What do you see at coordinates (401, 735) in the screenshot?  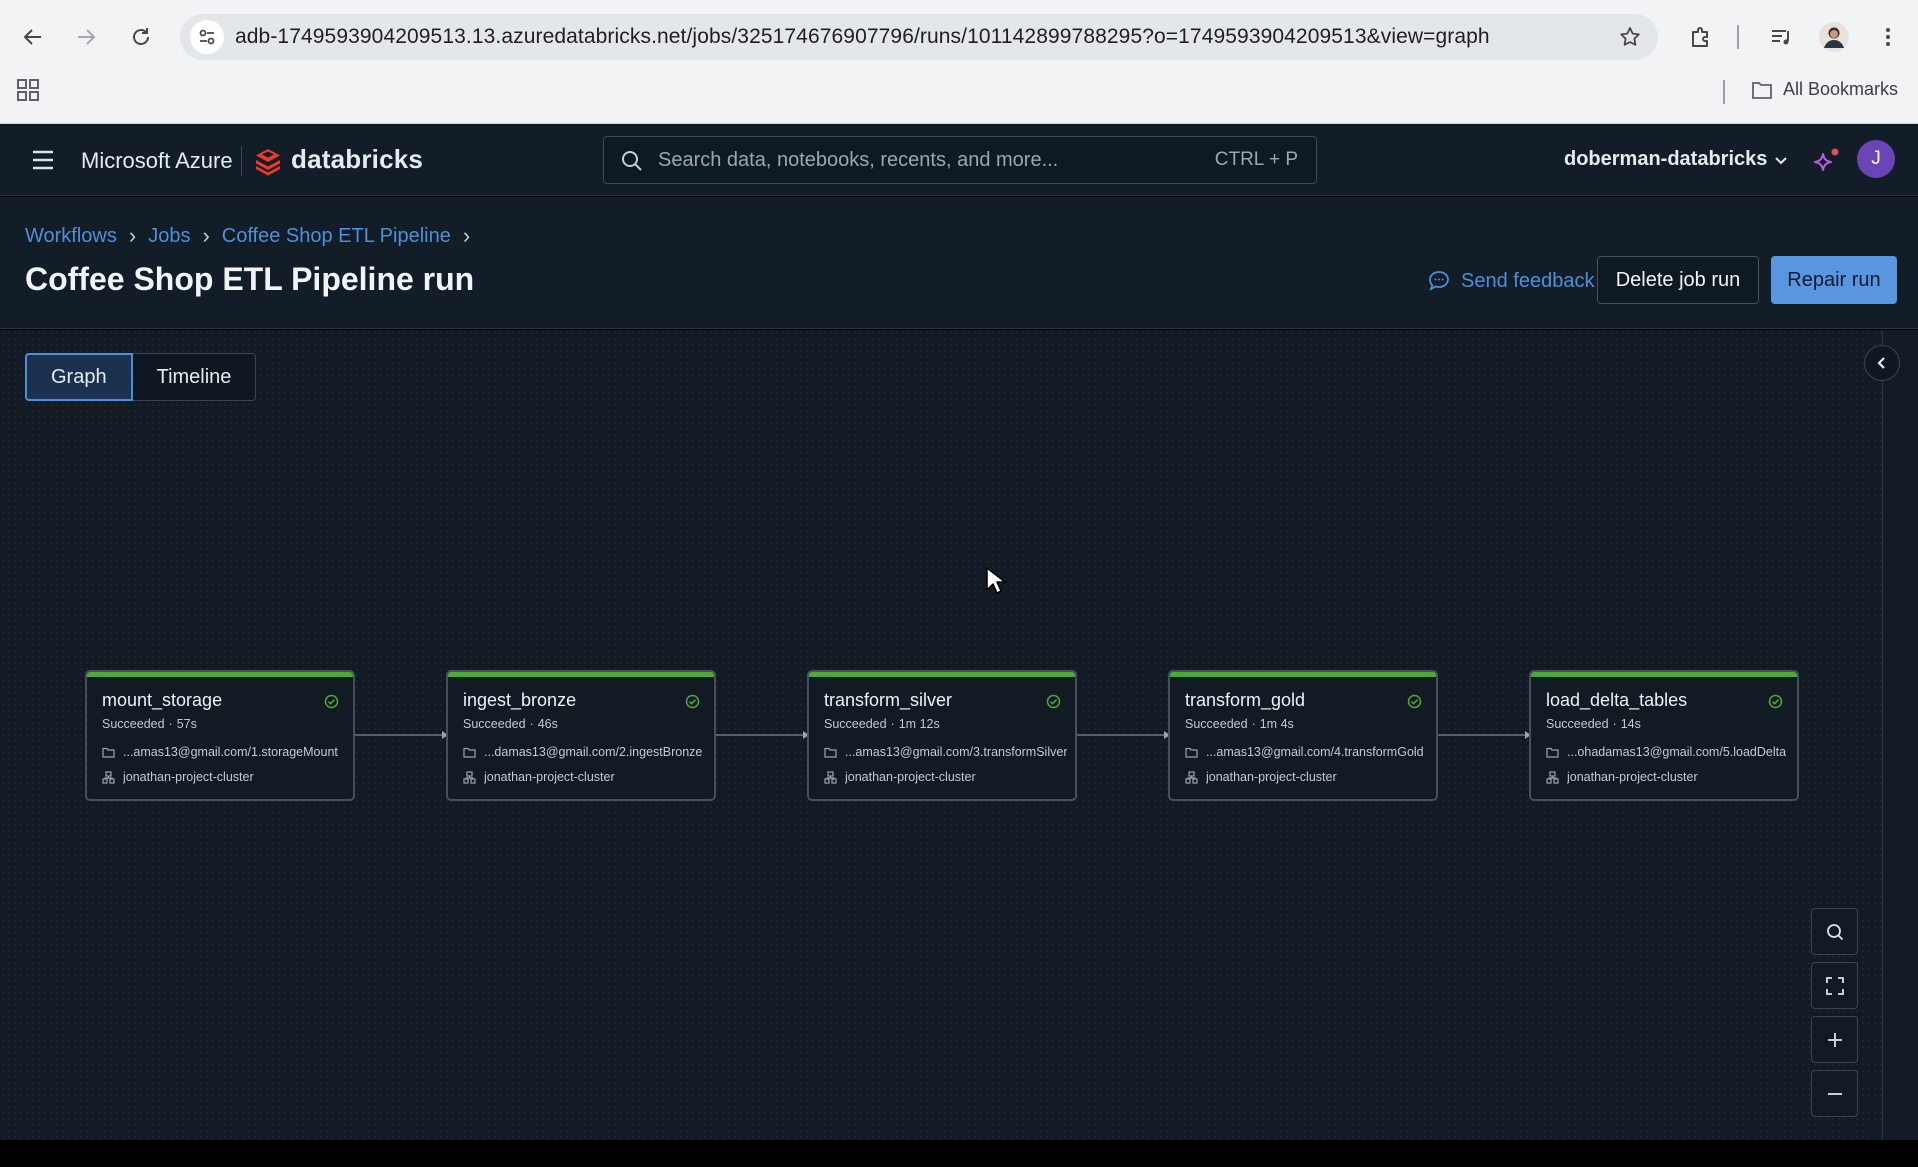 I see `edge-mount-to-ingest` at bounding box center [401, 735].